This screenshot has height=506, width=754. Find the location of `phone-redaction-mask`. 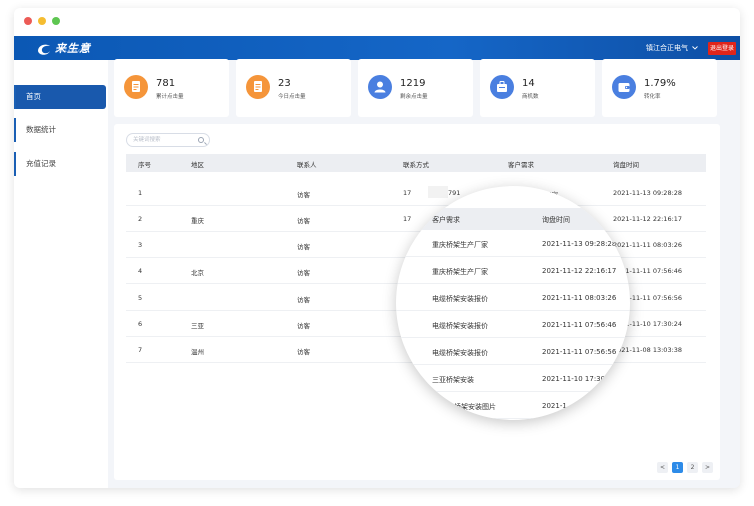

phone-redaction-mask is located at coordinates (438, 192).